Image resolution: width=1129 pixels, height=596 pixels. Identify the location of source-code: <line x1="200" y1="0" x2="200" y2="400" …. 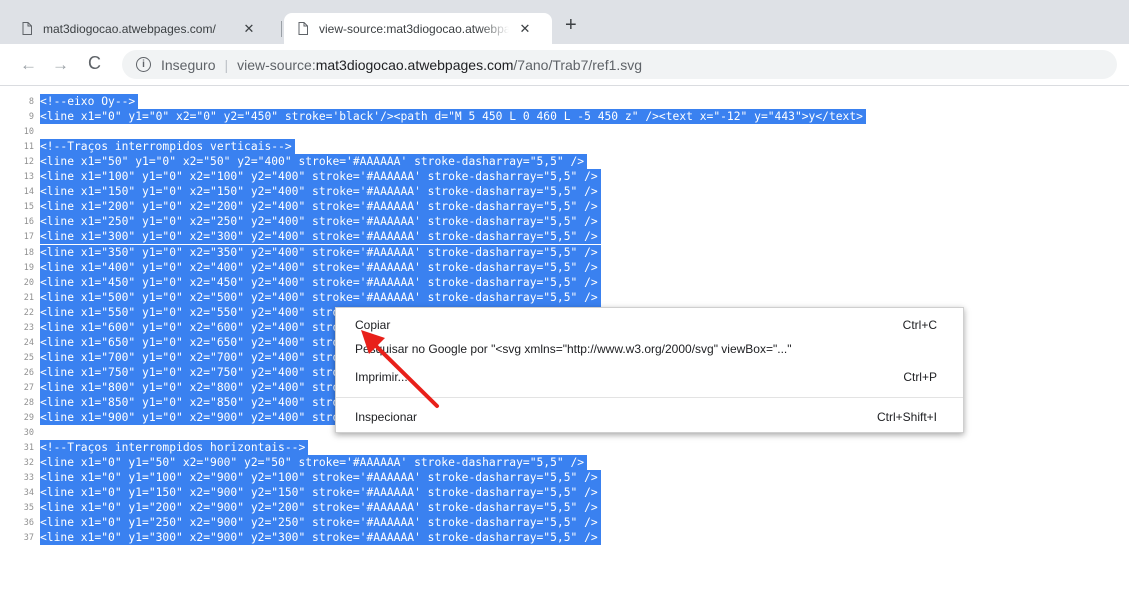
(320, 207).